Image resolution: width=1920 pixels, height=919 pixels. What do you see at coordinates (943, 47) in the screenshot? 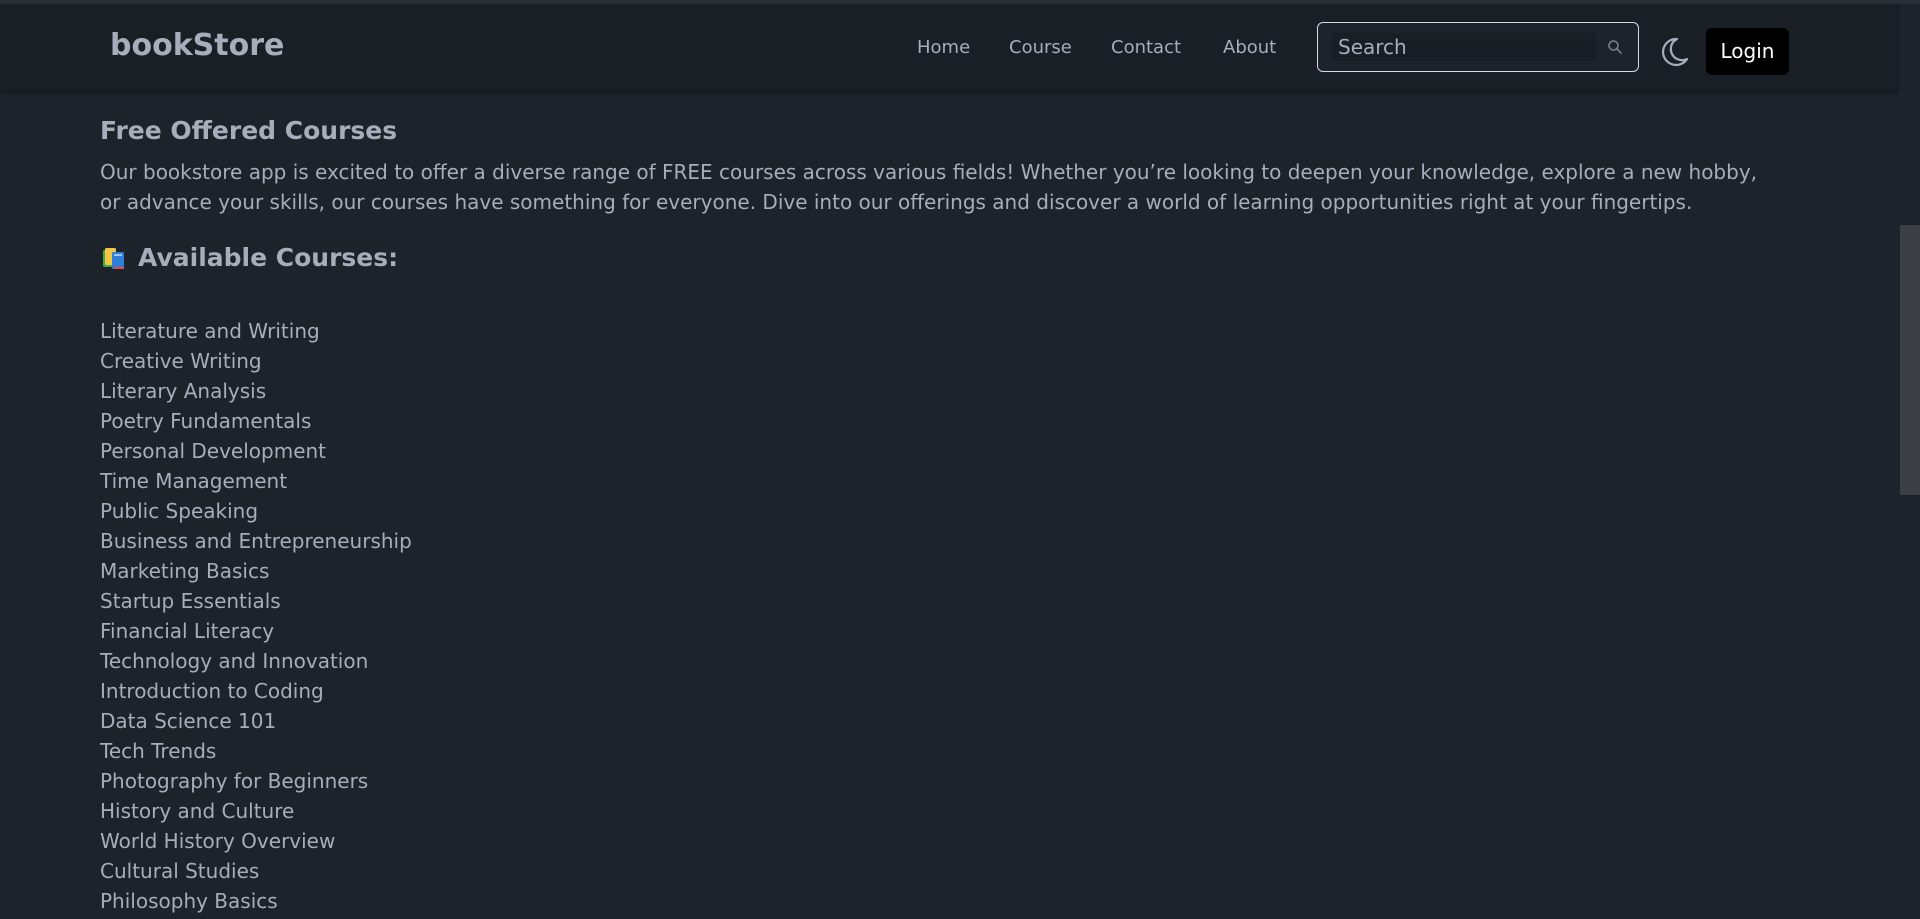
I see `nav-home-link: Home` at bounding box center [943, 47].